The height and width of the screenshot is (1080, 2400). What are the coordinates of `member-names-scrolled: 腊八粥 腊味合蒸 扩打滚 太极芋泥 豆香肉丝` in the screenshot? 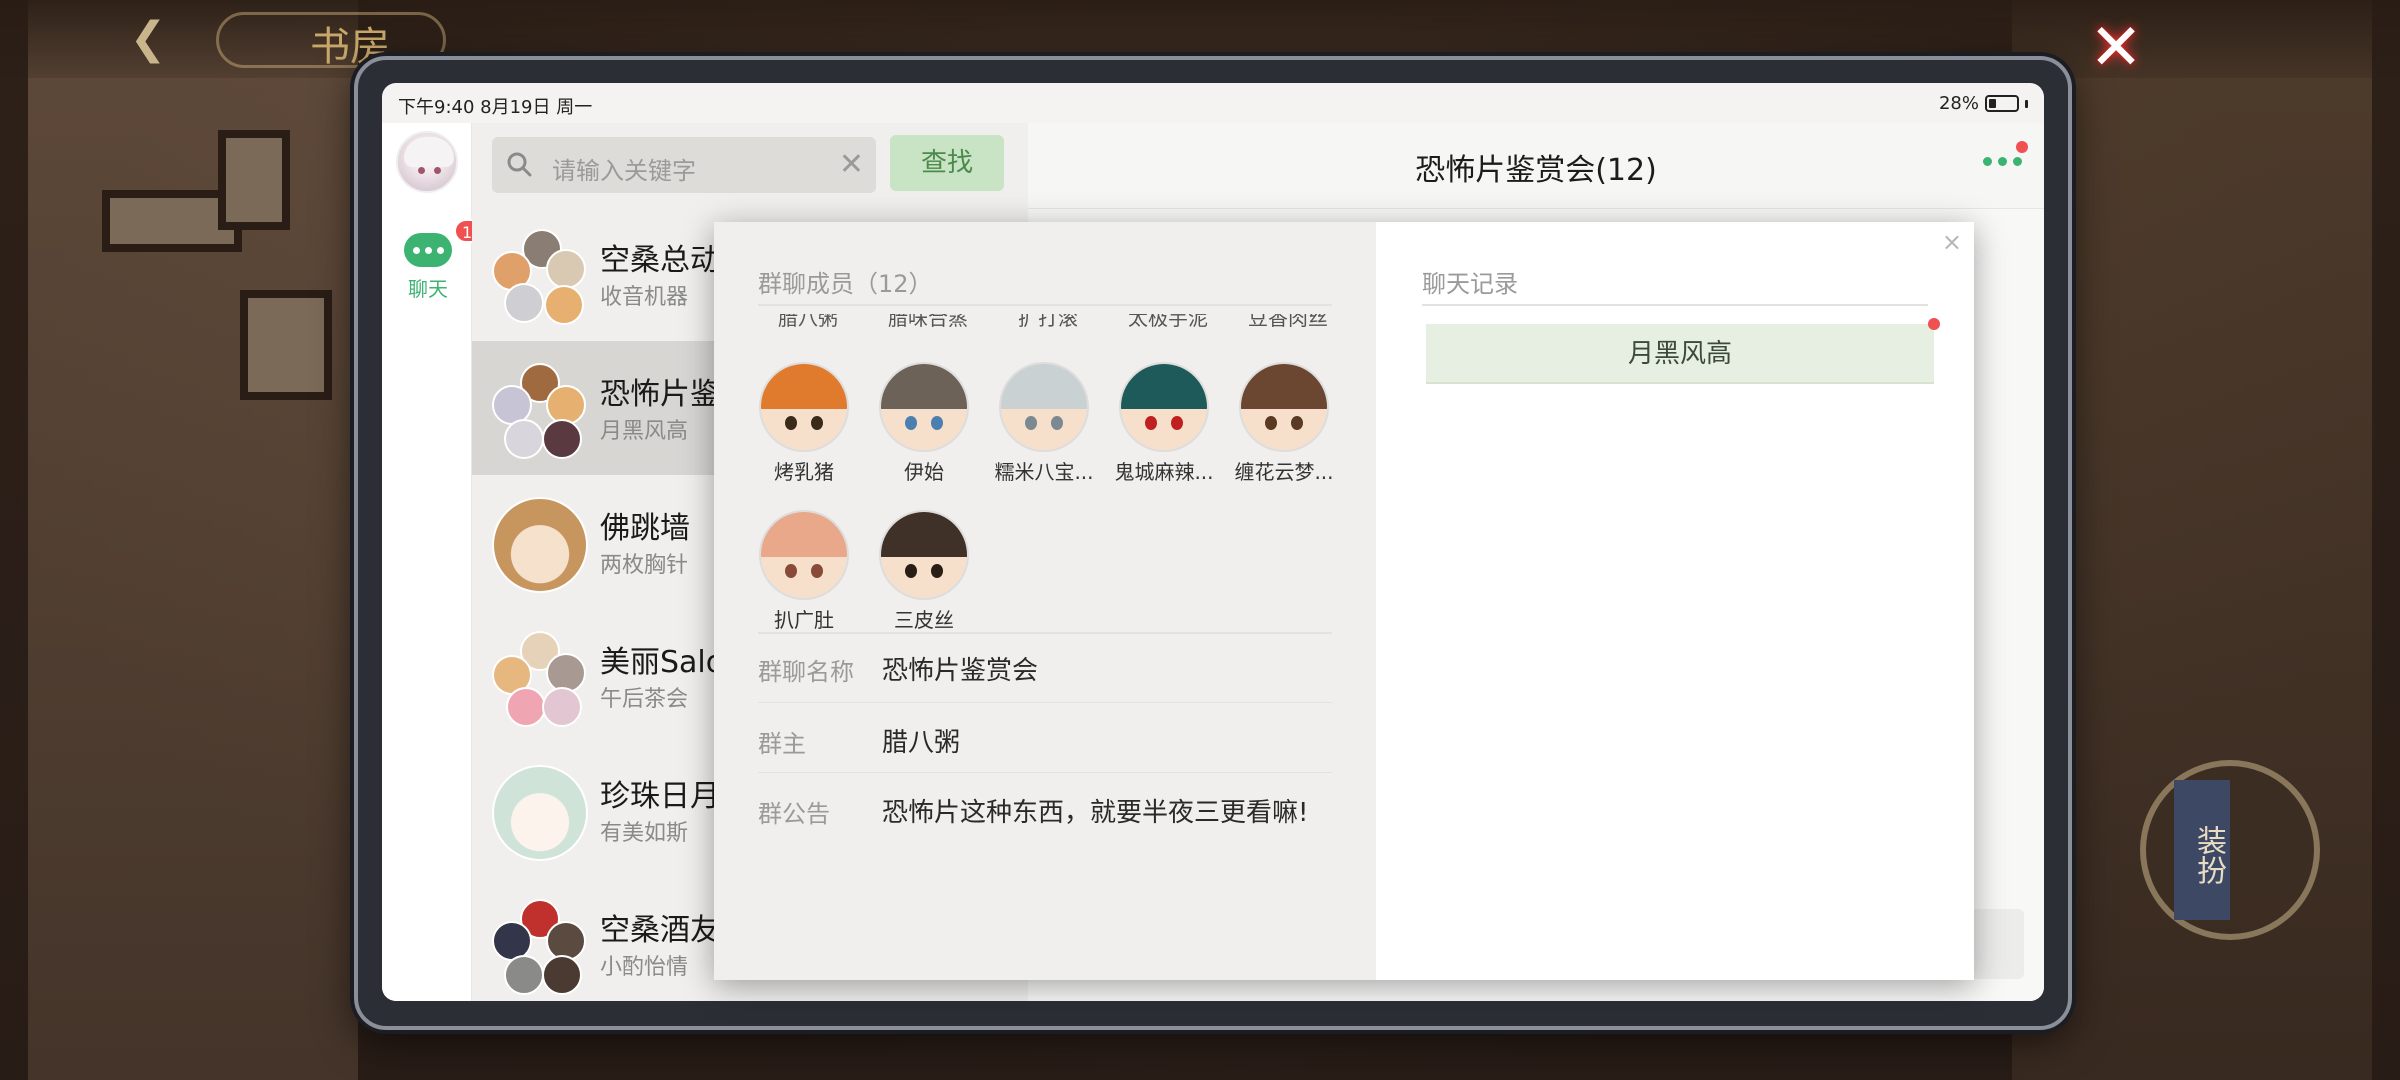 It's located at (1045, 324).